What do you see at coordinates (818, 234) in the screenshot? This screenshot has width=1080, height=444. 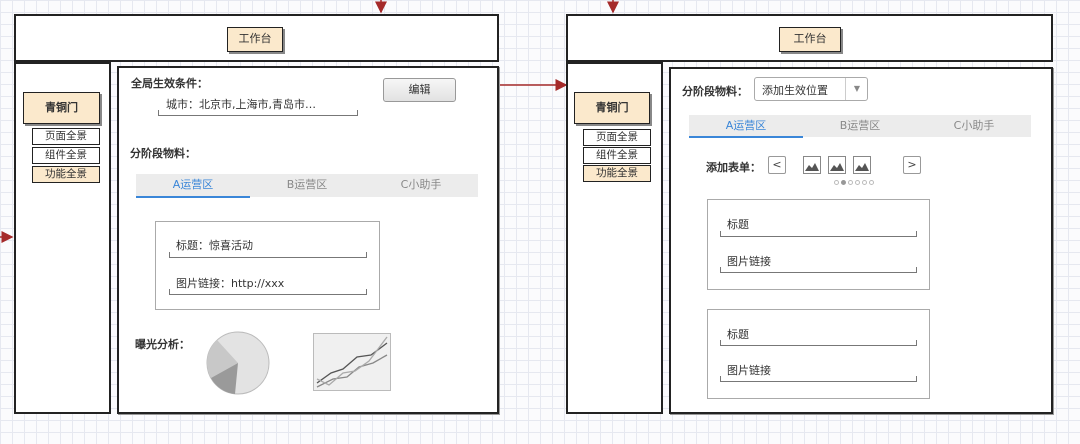 I see `form-1-title-underline` at bounding box center [818, 234].